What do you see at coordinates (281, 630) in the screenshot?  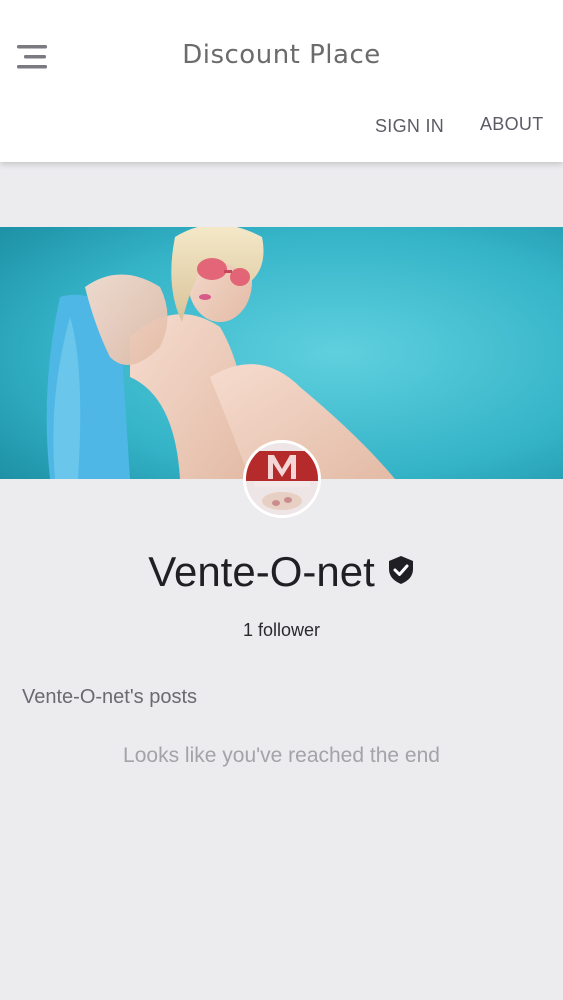 I see `follower-count: 1 follower` at bounding box center [281, 630].